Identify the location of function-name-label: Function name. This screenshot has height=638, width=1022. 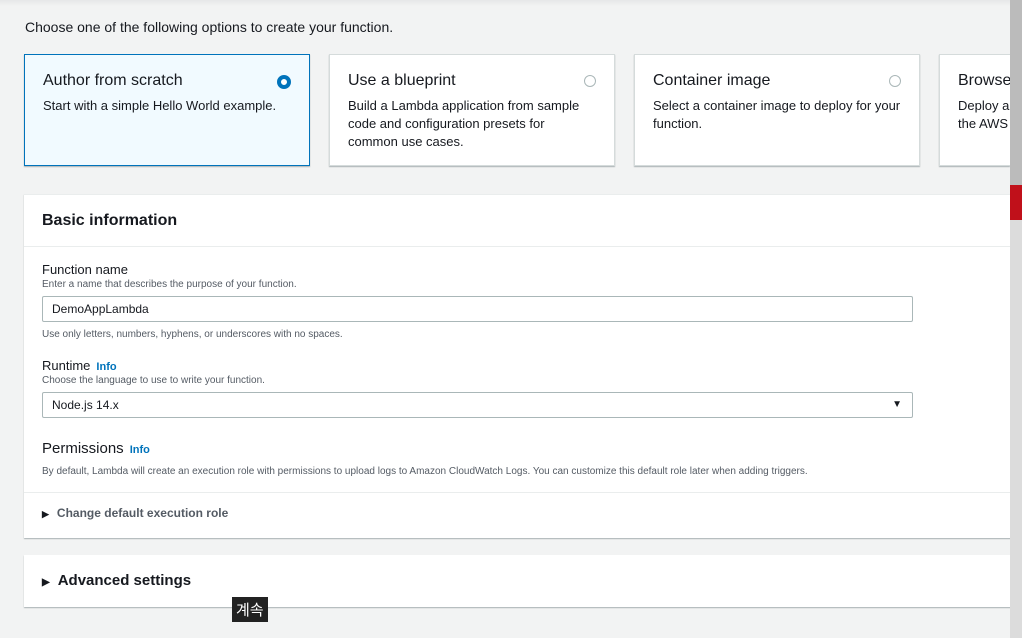
(85, 269).